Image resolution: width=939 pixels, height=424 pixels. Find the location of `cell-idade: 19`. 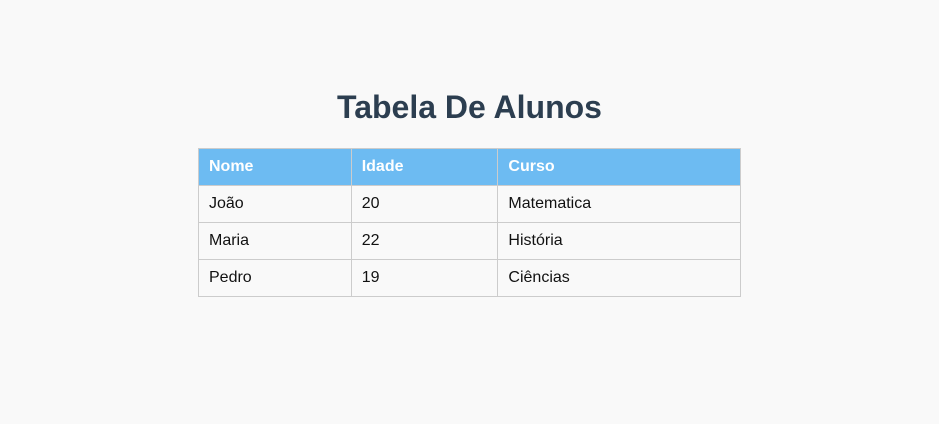

cell-idade: 19 is located at coordinates (424, 278).